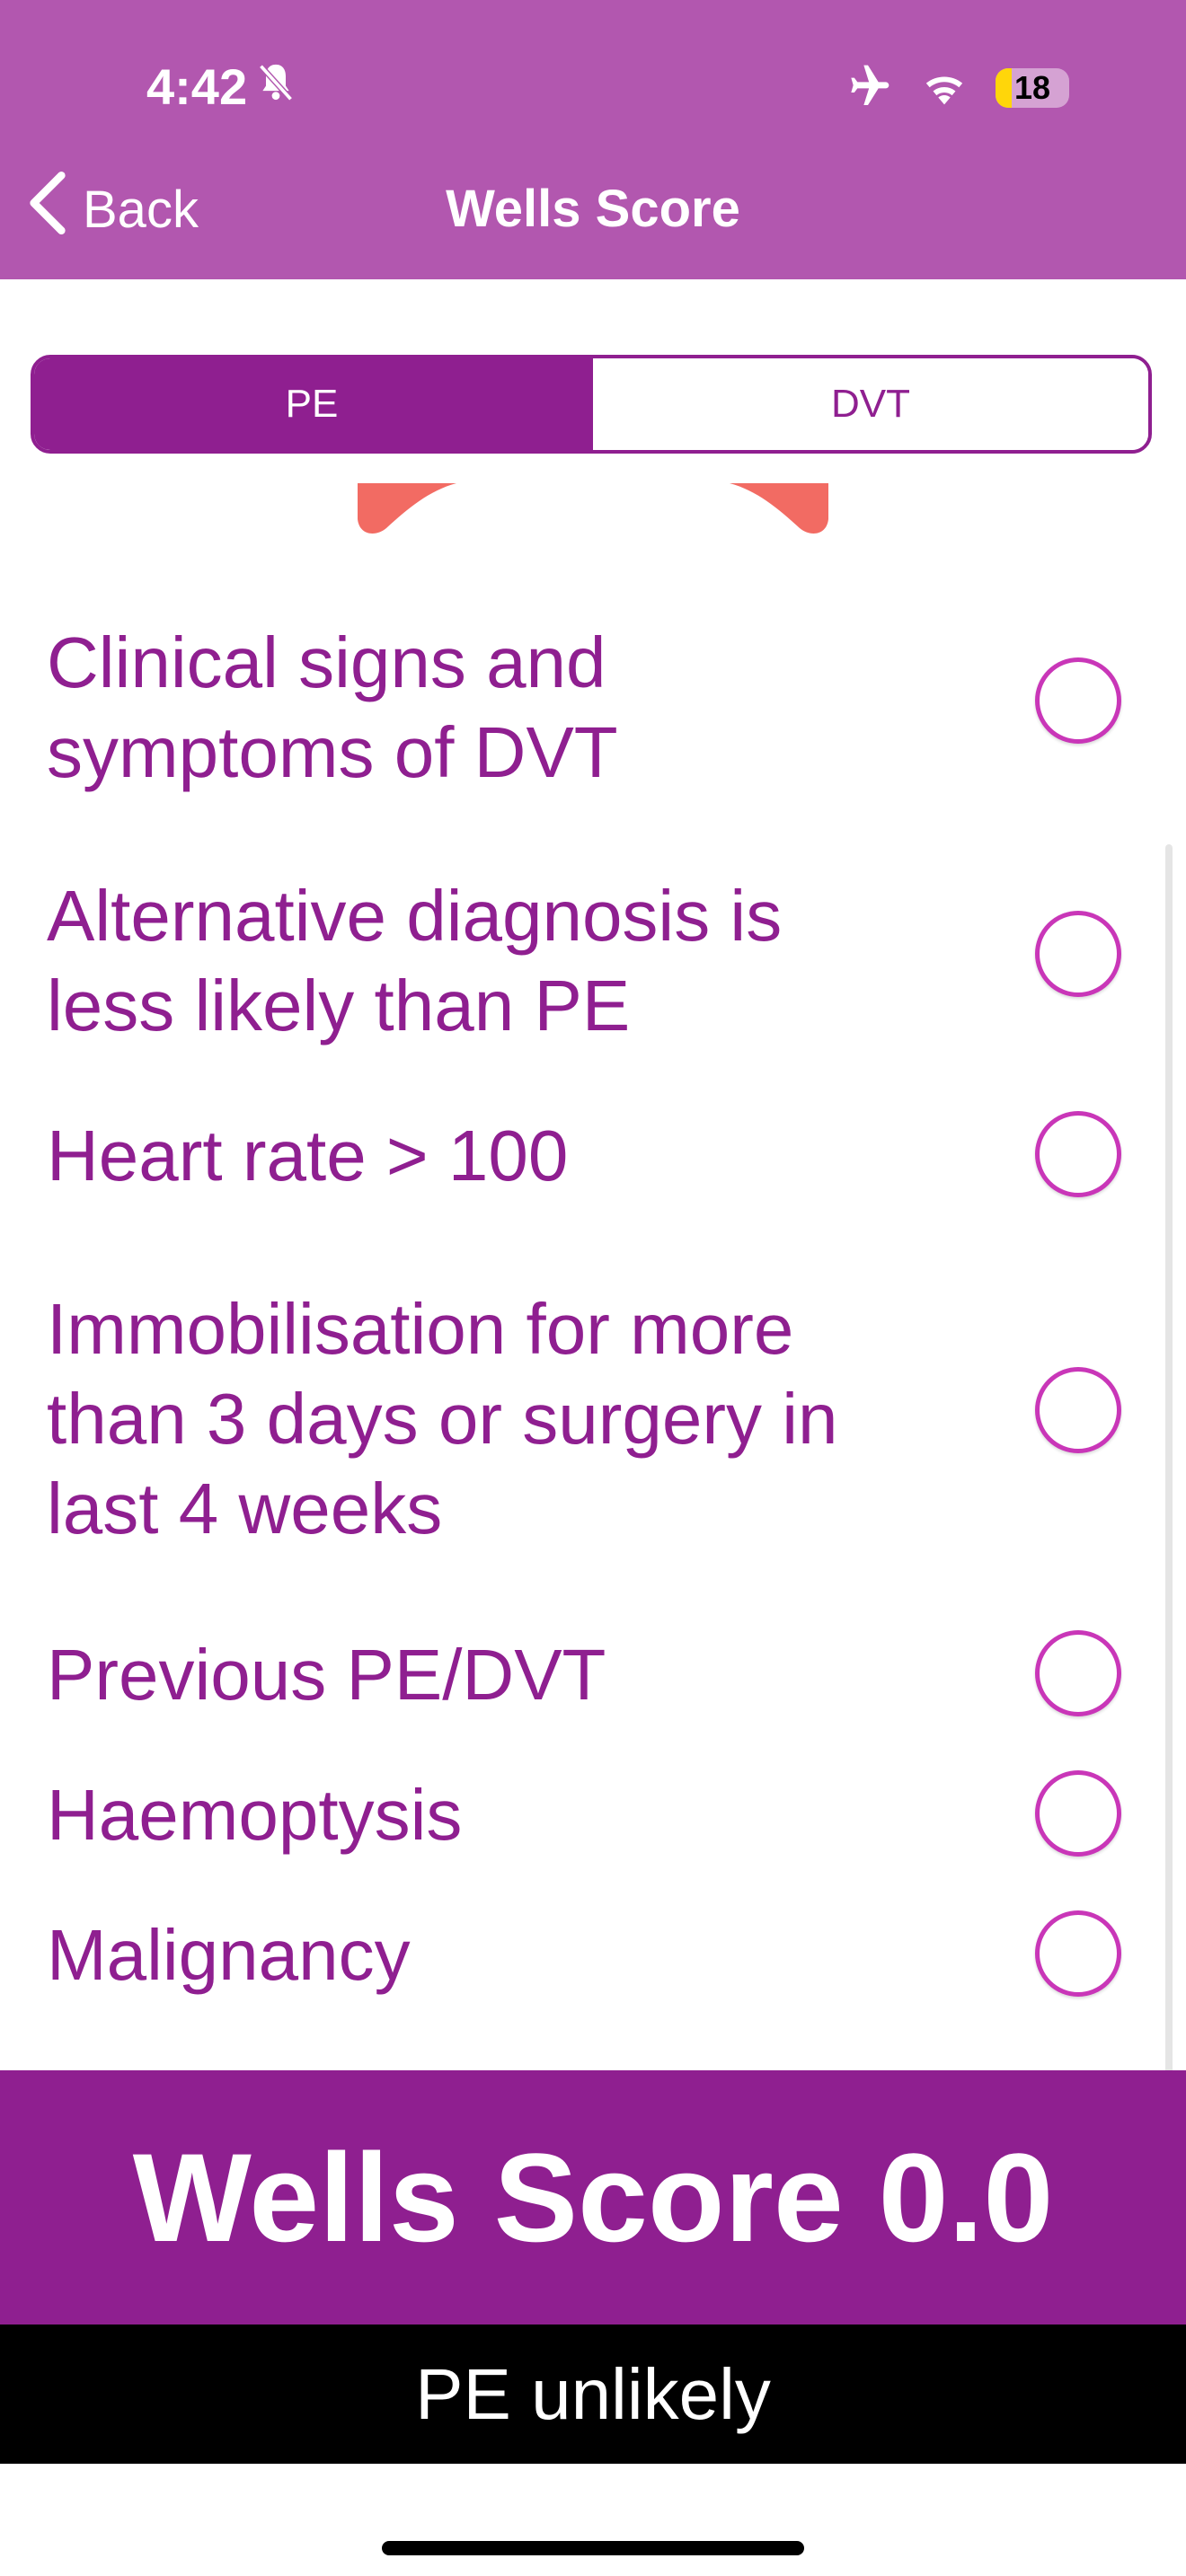 The height and width of the screenshot is (2576, 1186). What do you see at coordinates (593, 1955) in the screenshot?
I see `criterion-malignancy: Malignancy` at bounding box center [593, 1955].